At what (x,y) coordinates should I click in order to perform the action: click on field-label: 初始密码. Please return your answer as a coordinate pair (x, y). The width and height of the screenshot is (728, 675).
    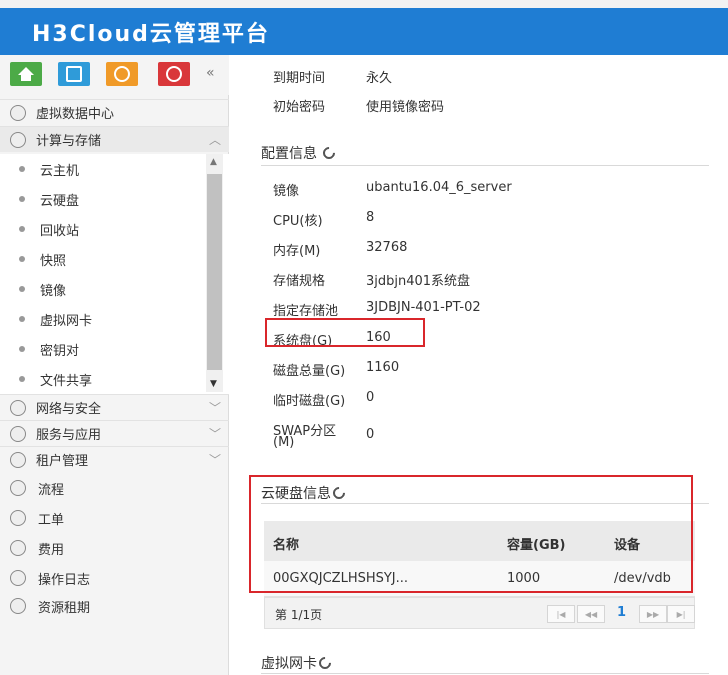
    Looking at the image, I should click on (299, 107).